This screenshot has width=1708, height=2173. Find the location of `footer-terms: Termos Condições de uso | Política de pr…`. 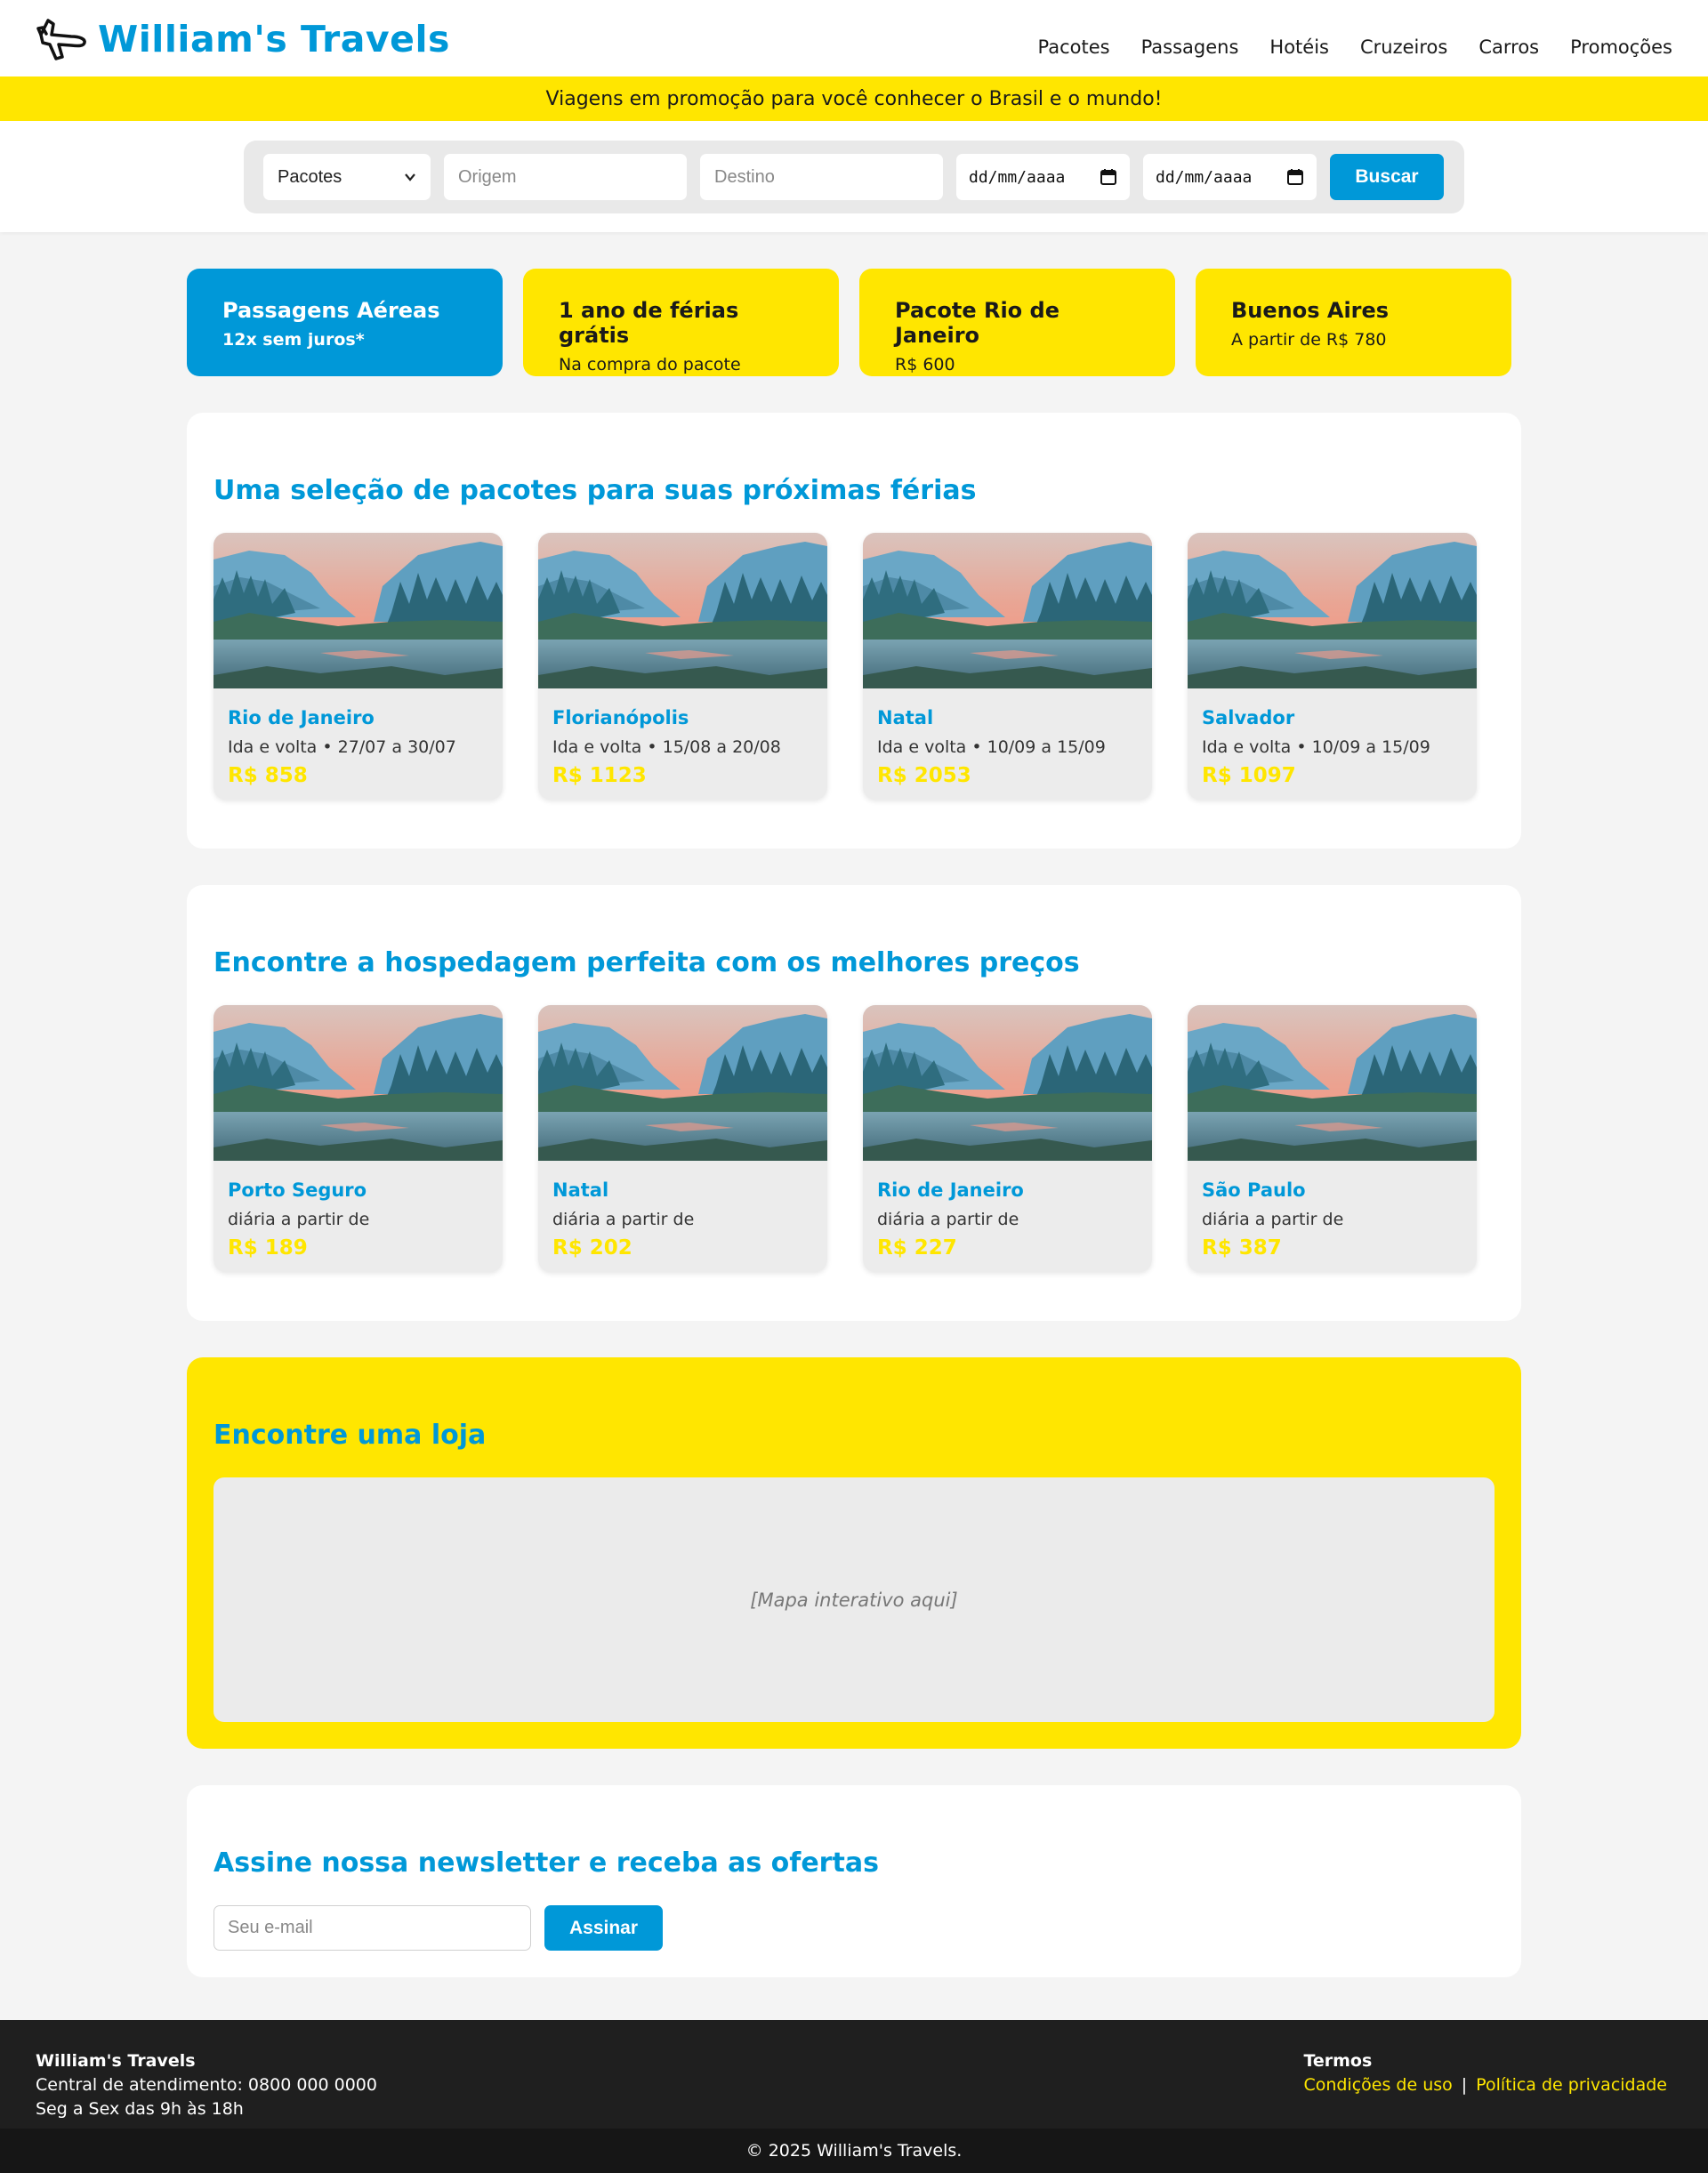

footer-terms: Termos Condições de uso | Política de pr… is located at coordinates (1487, 2089).